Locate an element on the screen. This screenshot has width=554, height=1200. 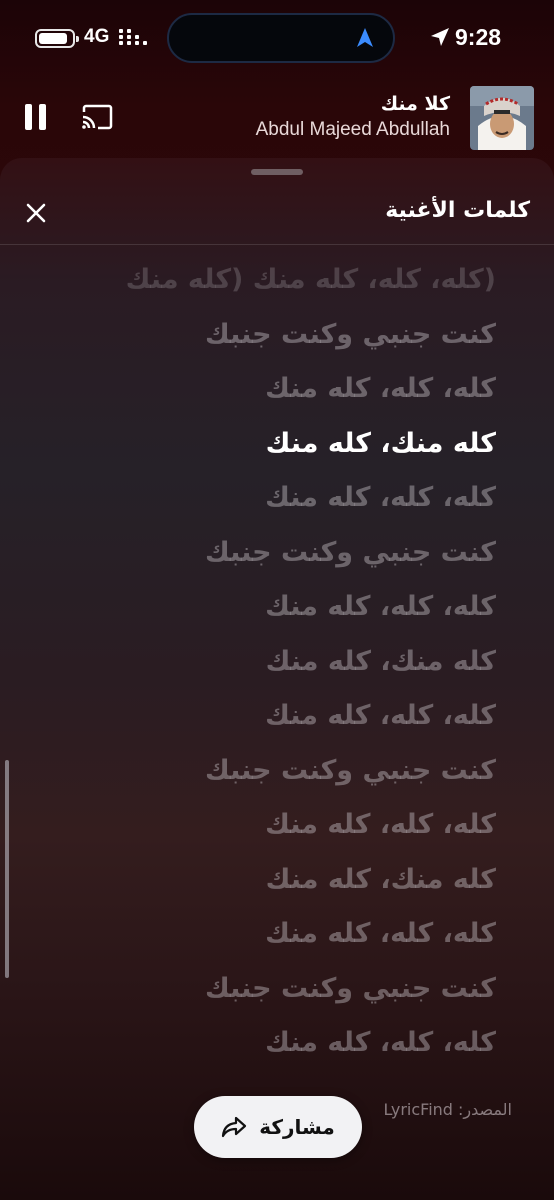
share-button: مشاركة is located at coordinates (278, 1127).